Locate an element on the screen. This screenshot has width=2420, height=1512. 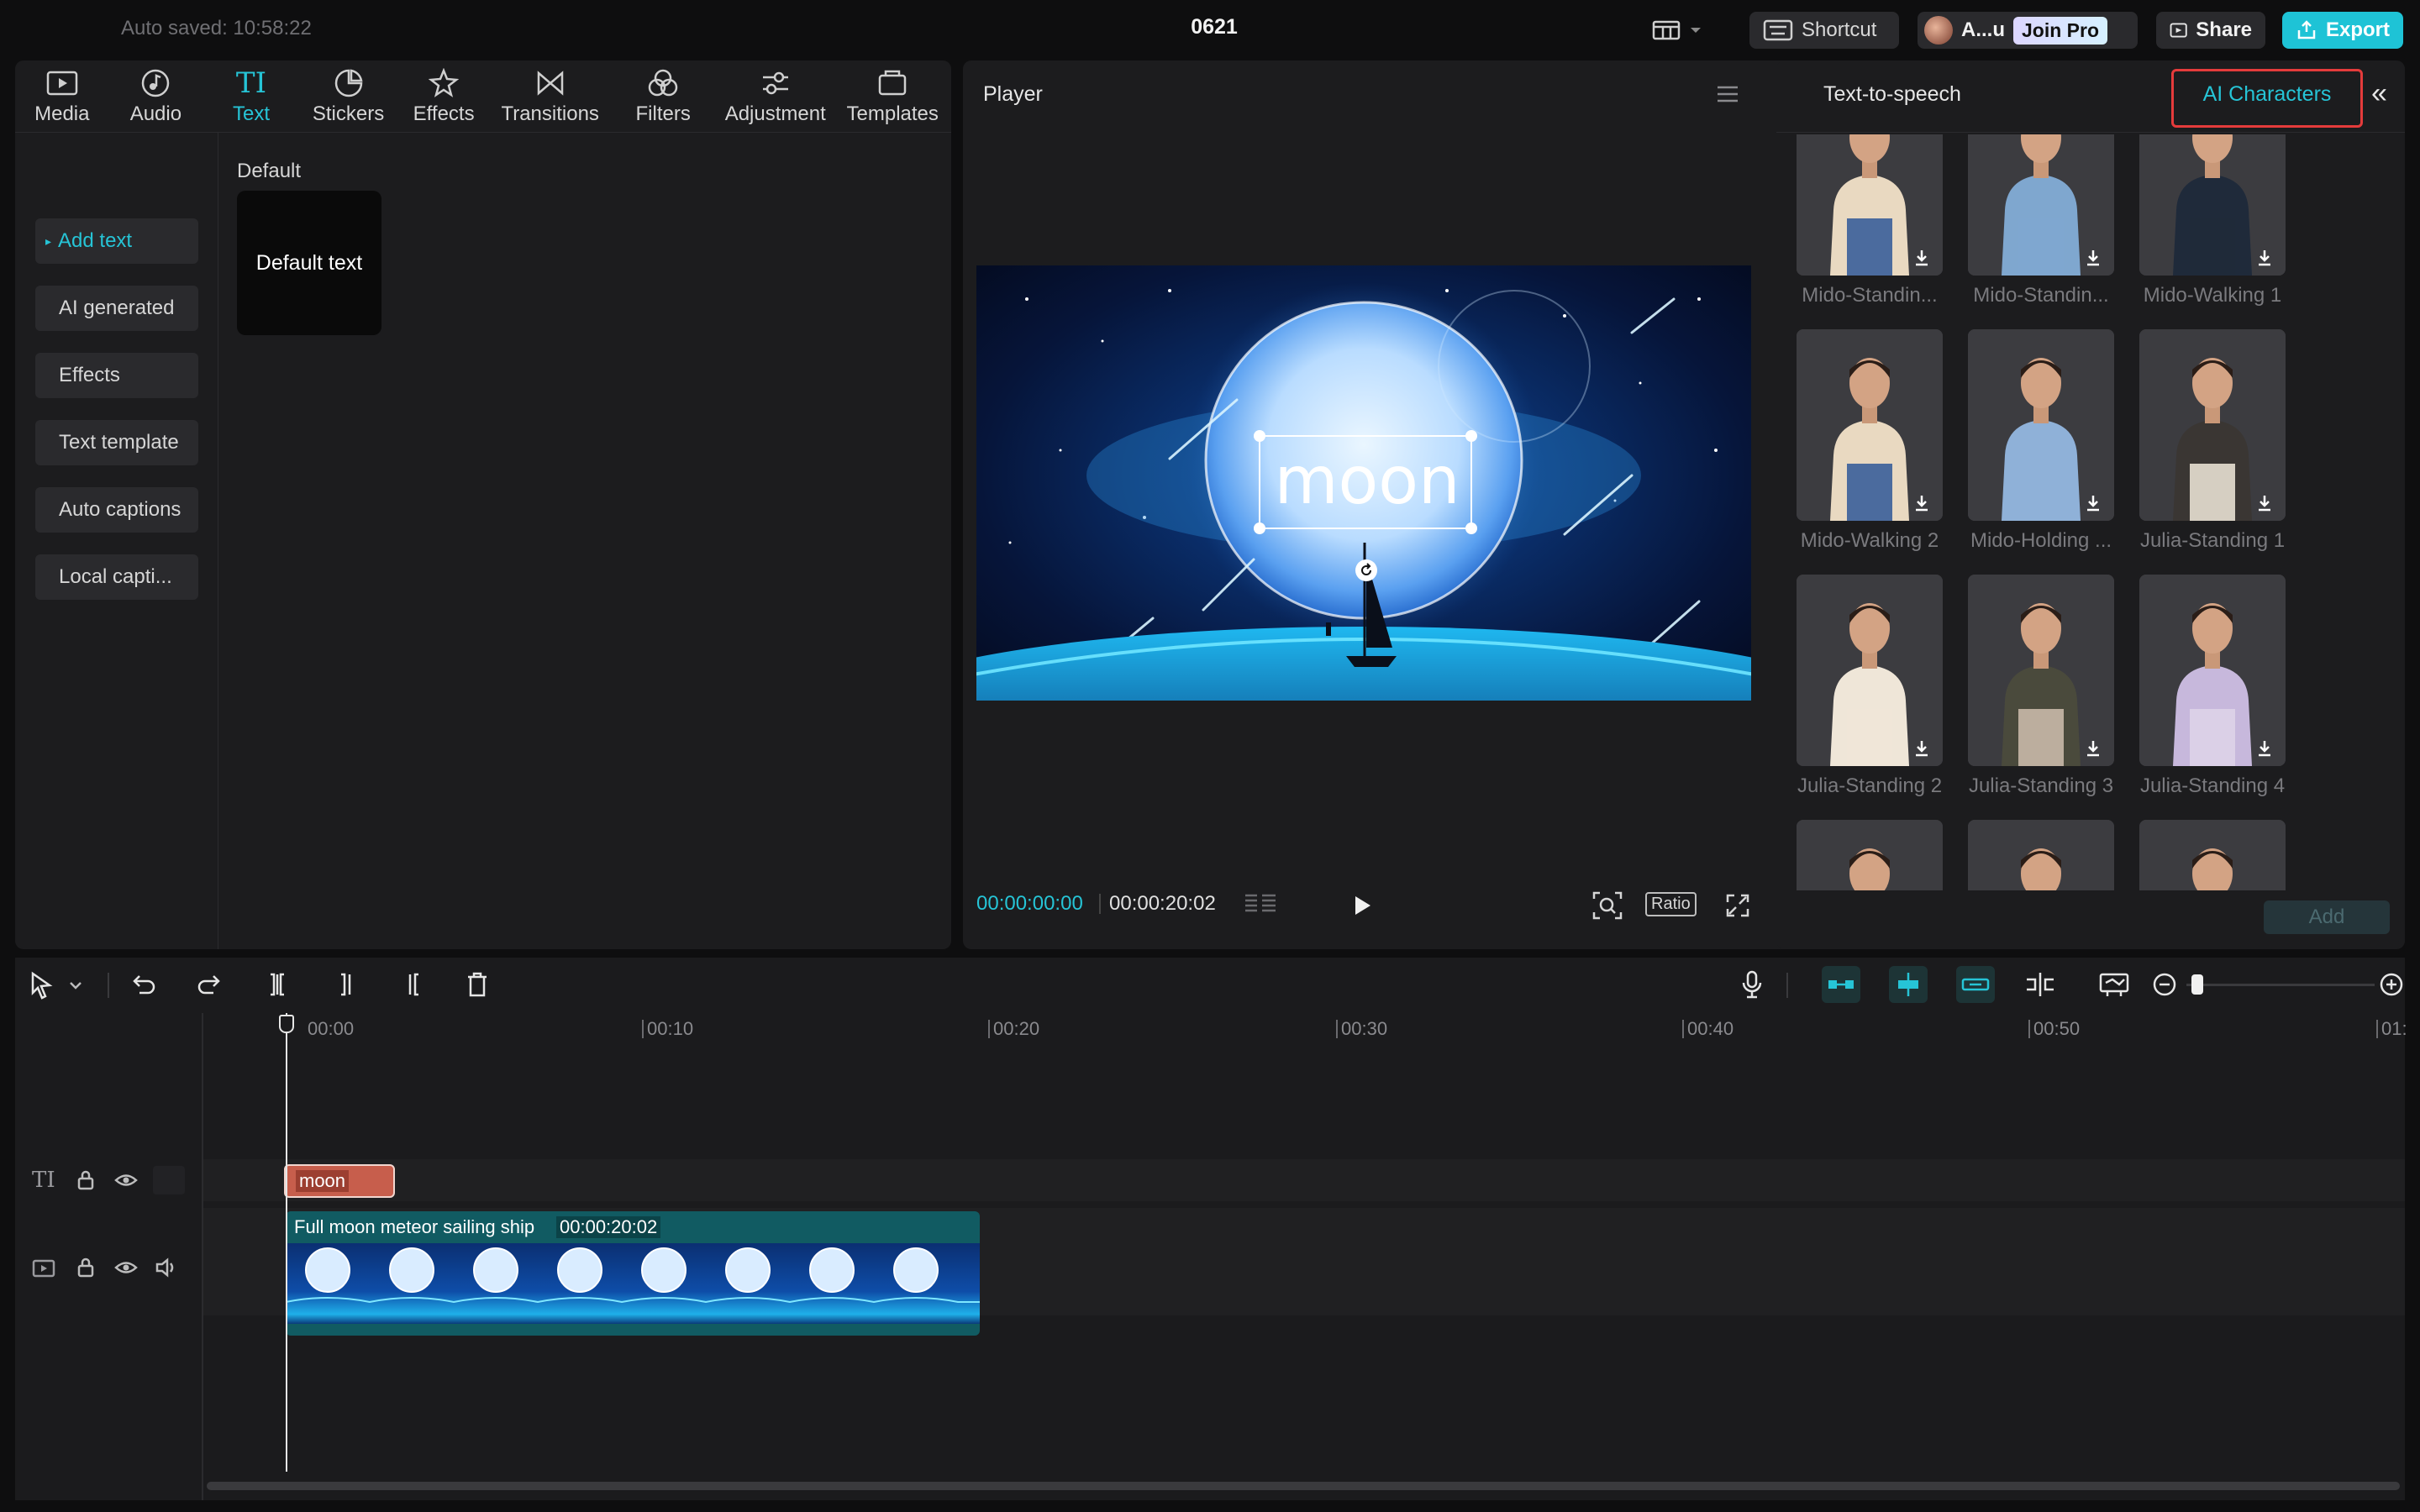
trim-left-icon is located at coordinates (346, 984).